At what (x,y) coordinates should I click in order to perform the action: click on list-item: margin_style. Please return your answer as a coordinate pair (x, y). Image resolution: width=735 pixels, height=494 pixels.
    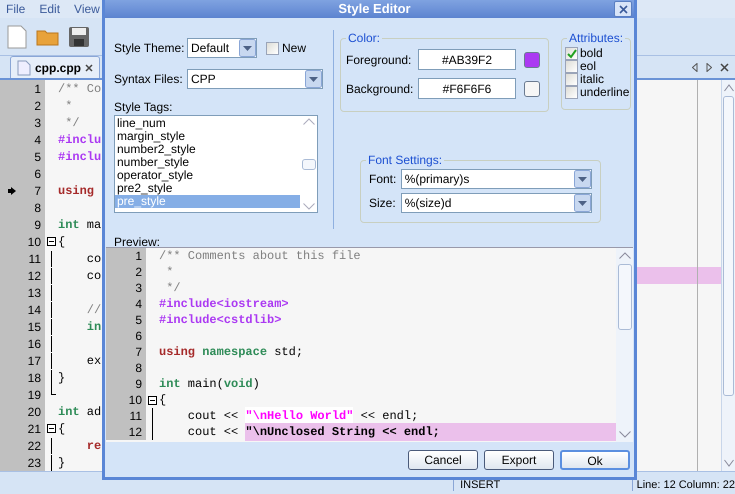
    Looking at the image, I should click on (207, 136).